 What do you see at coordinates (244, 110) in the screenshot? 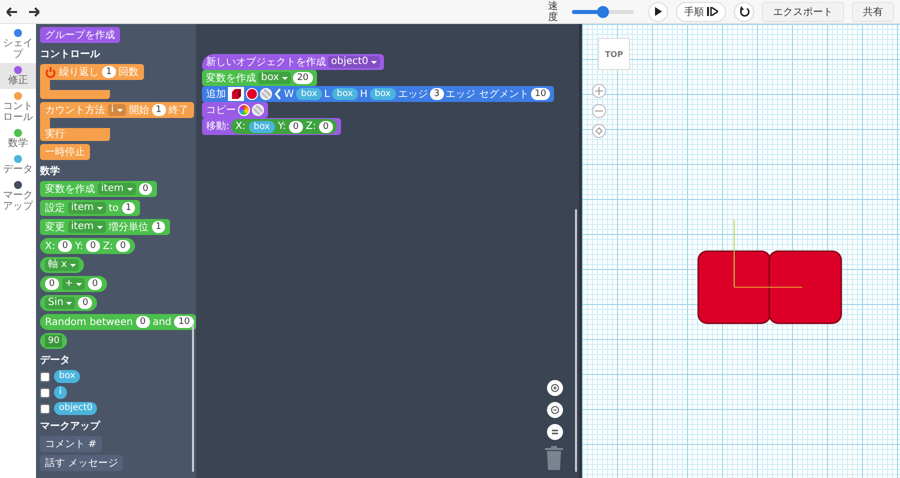
I see `rainbow-swatch` at bounding box center [244, 110].